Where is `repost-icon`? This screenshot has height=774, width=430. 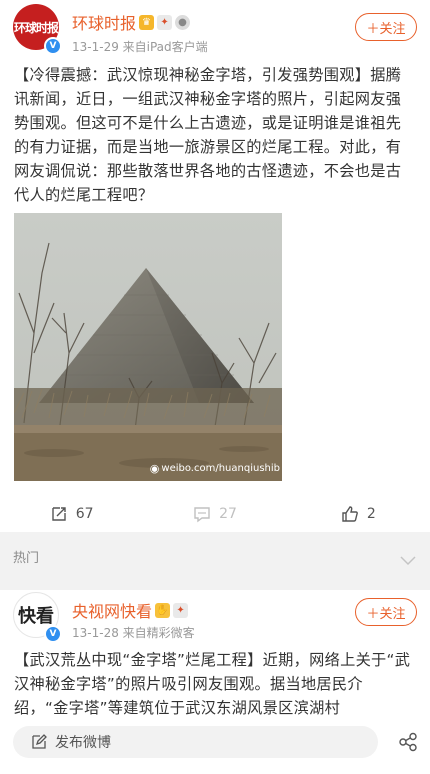
repost-icon is located at coordinates (59, 514).